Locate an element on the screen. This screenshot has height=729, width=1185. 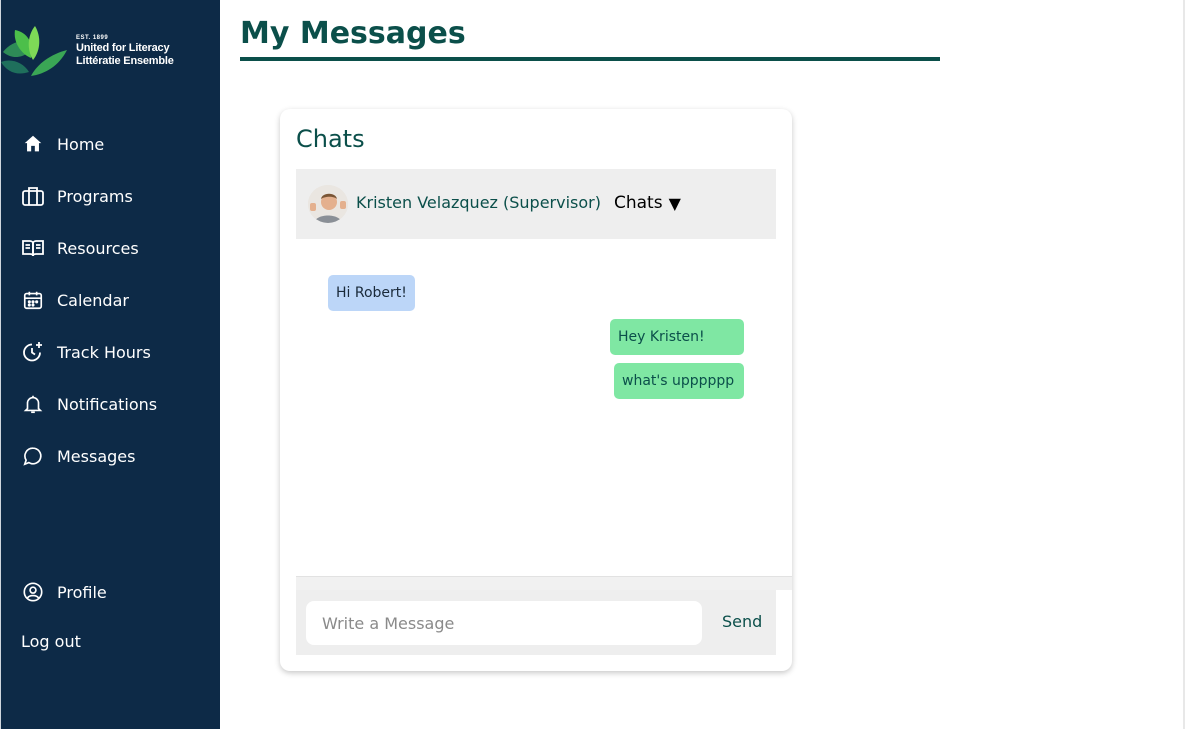
page-title: My Messages is located at coordinates (353, 33).